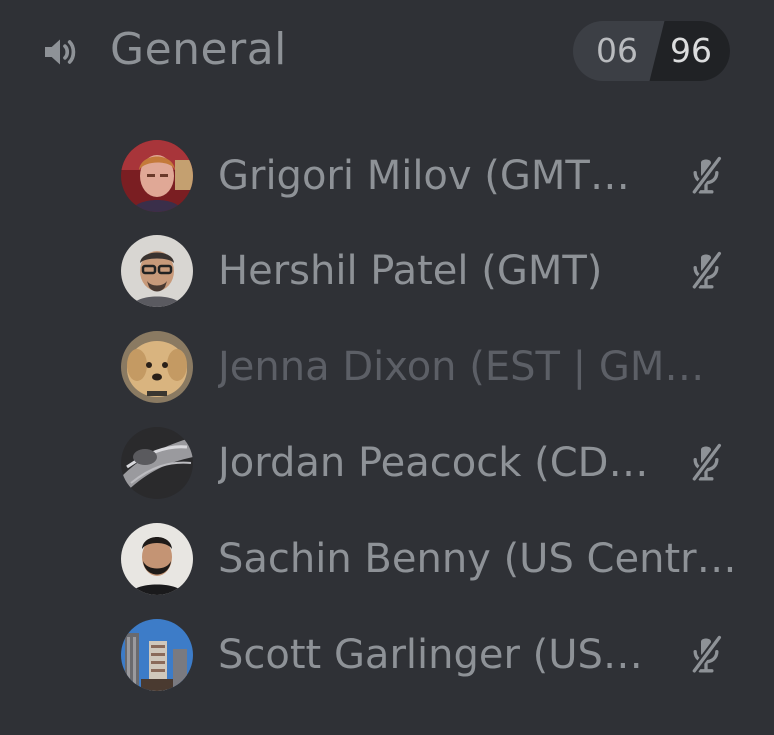 The width and height of the screenshot is (774, 735). I want to click on user-name: Hershil Patel (GMT), so click(410, 271).